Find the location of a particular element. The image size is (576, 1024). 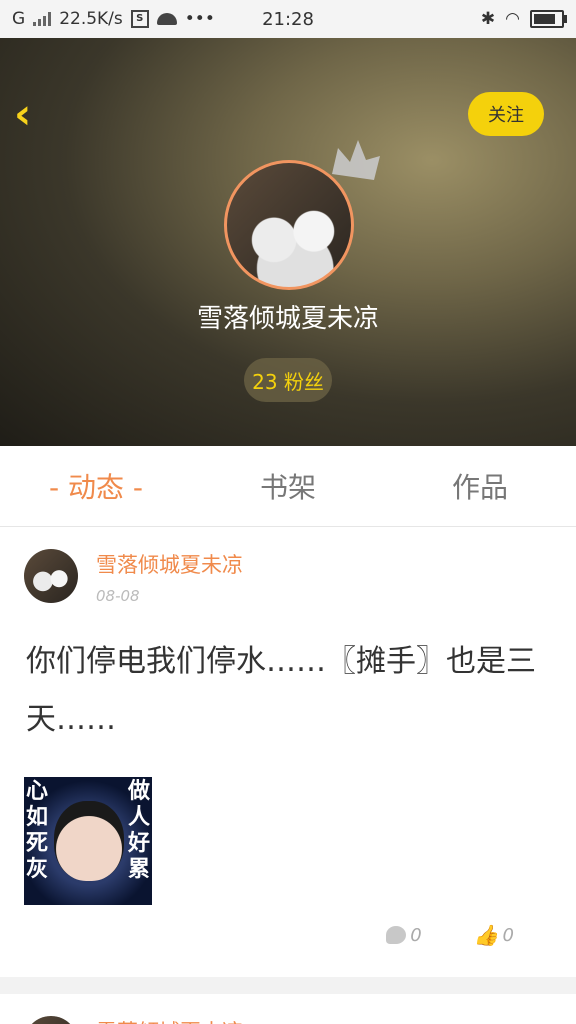

tab-bookshelf: 书架 is located at coordinates (288, 486).